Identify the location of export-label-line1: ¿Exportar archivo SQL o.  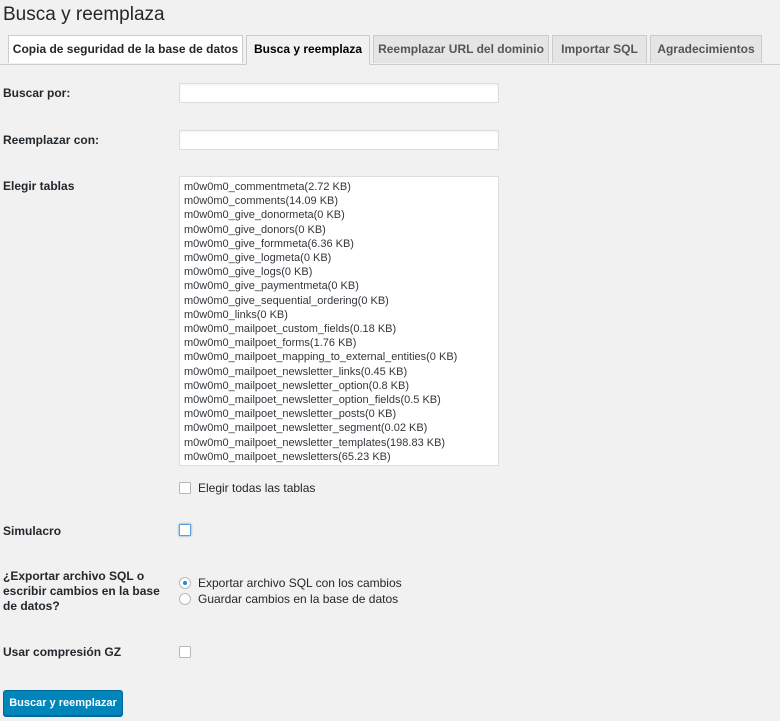
(74, 576).